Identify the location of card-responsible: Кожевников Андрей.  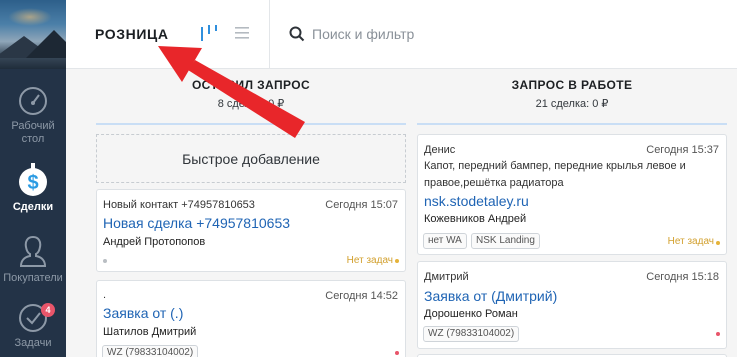
(475, 219).